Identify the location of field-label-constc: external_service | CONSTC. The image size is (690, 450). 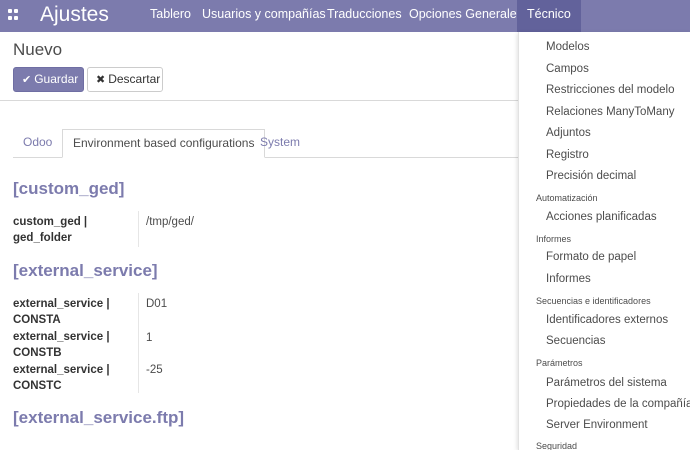
(61, 378).